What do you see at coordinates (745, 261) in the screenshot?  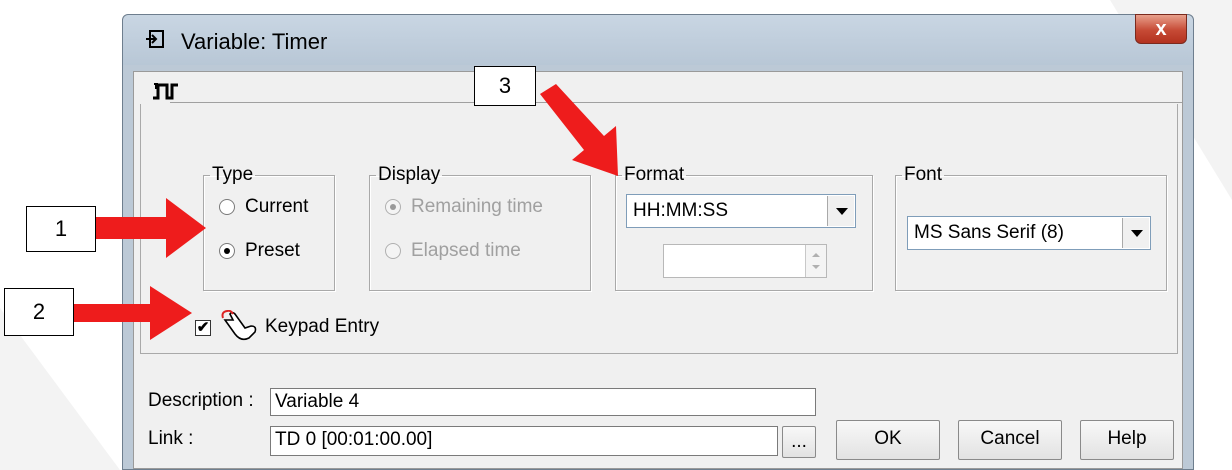 I see `format-spin-field` at bounding box center [745, 261].